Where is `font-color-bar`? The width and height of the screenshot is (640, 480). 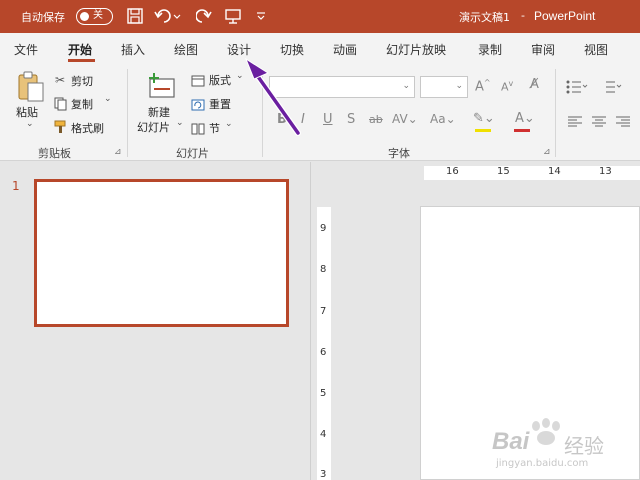 font-color-bar is located at coordinates (522, 130).